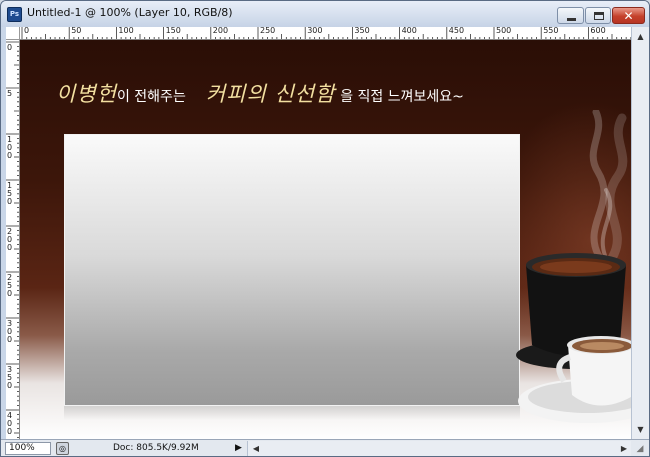 The image size is (650, 457). I want to click on close-button: ✕, so click(628, 15).